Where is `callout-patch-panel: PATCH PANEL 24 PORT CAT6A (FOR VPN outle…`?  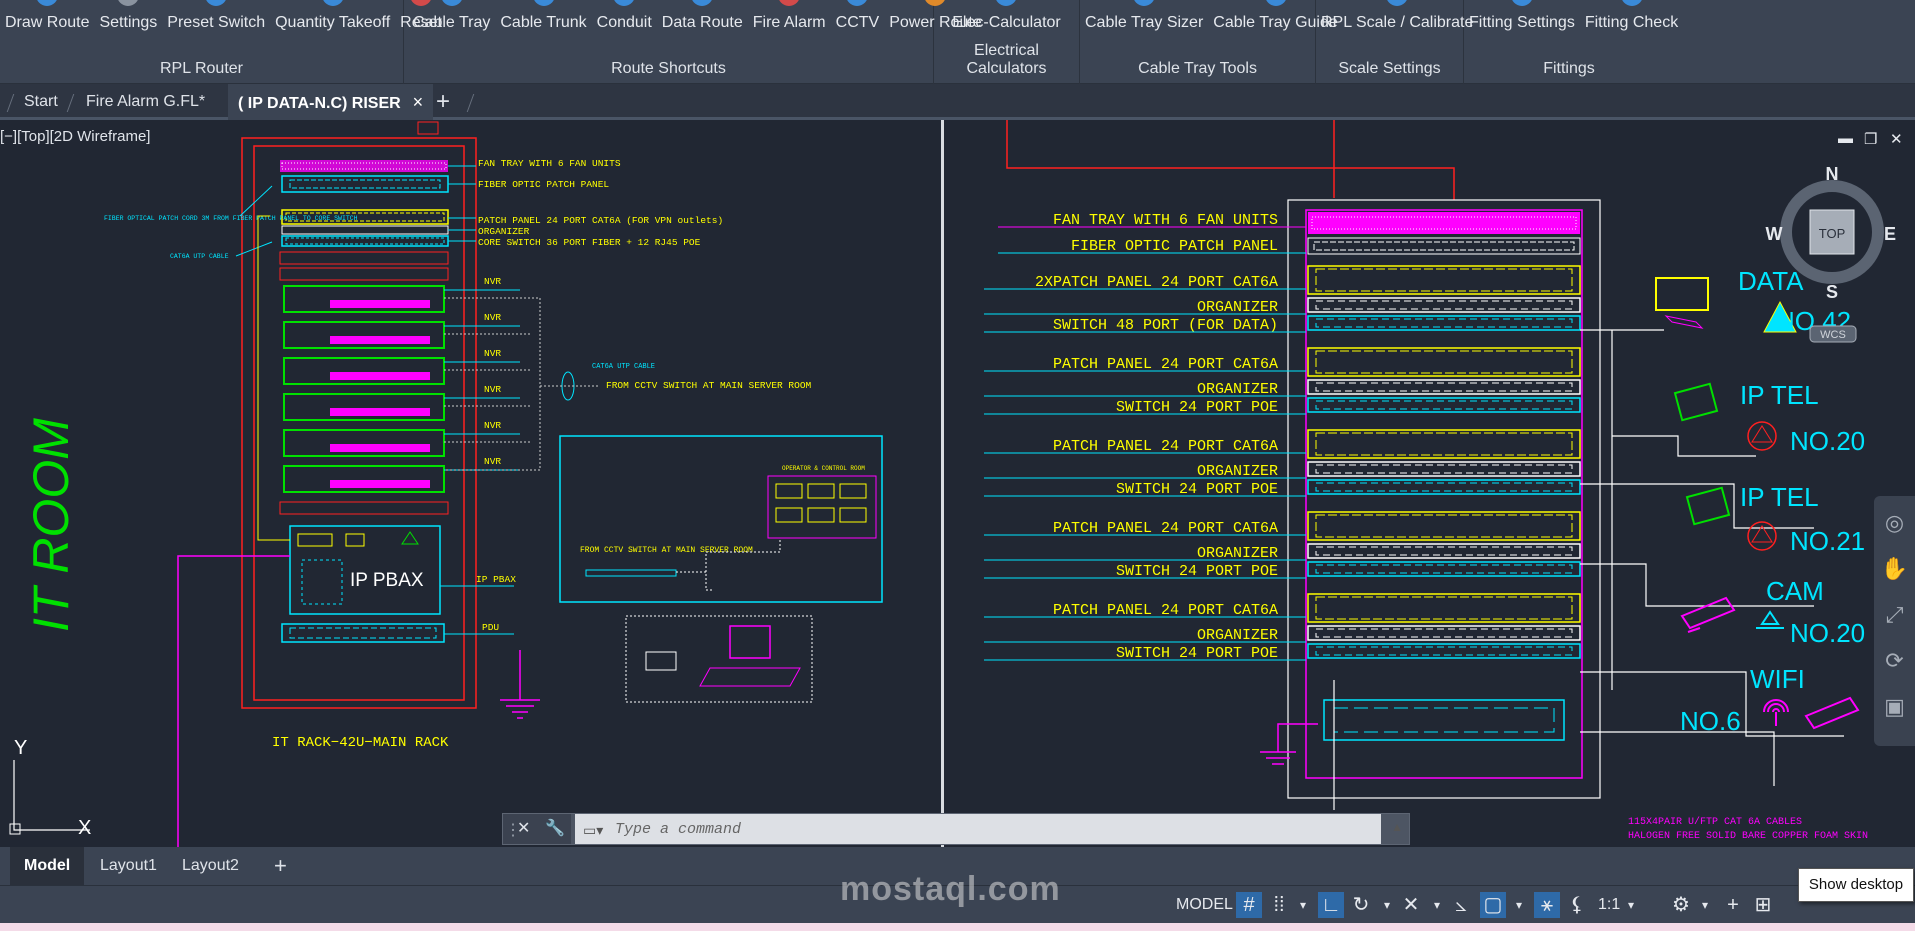
callout-patch-panel: PATCH PANEL 24 PORT CAT6A (FOR VPN outle… is located at coordinates (600, 220).